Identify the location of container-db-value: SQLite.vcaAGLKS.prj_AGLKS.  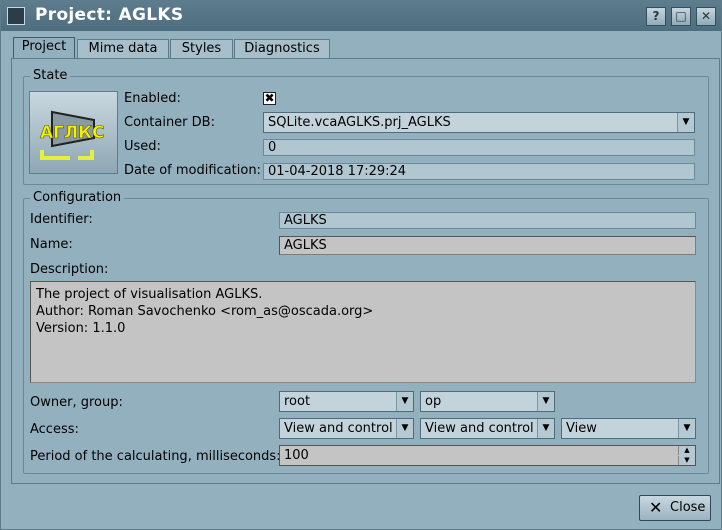
(359, 122).